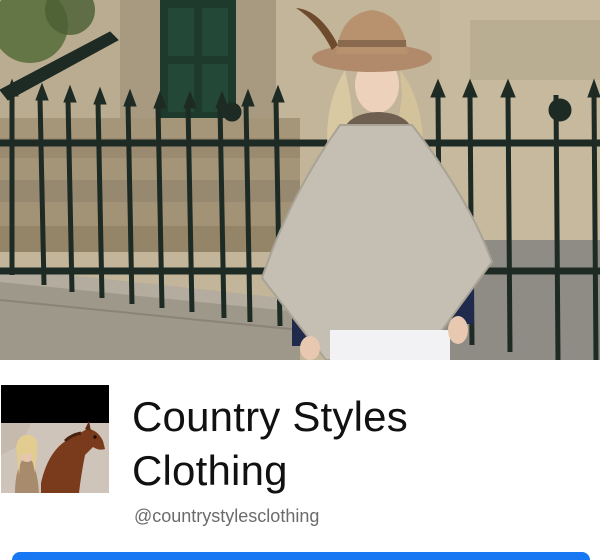  What do you see at coordinates (210, 470) in the screenshot?
I see `page-title-line-2: Clothing` at bounding box center [210, 470].